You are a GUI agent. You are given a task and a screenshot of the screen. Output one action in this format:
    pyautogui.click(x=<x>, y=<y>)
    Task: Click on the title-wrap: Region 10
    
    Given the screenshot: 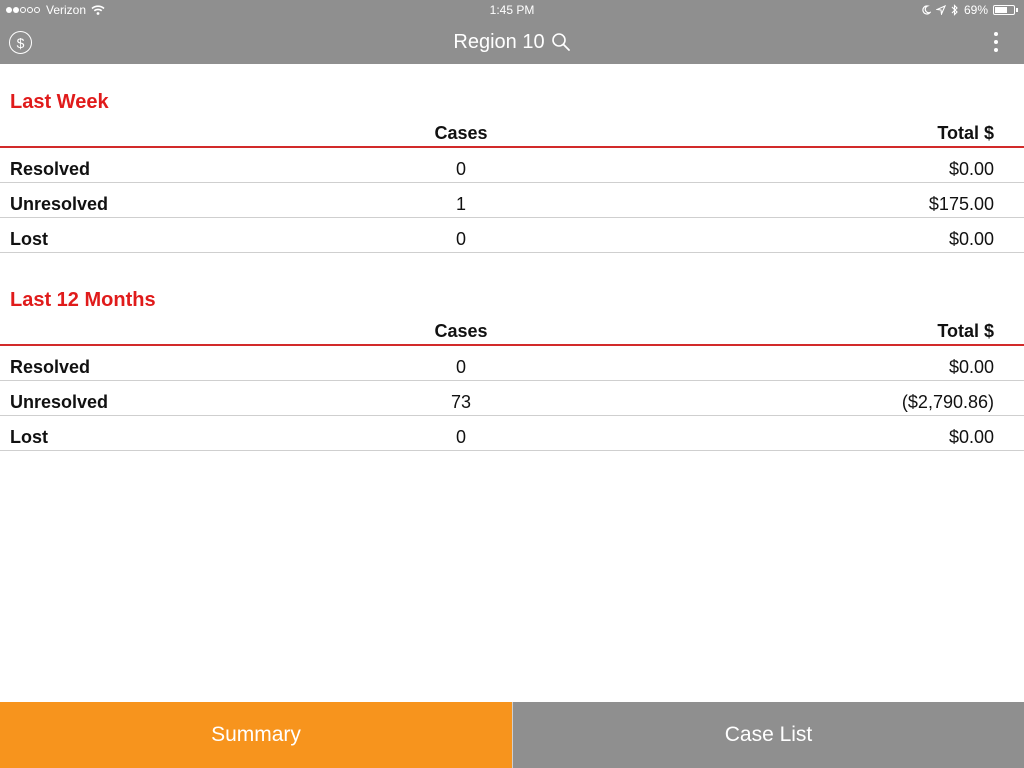 What is the action you would take?
    pyautogui.click(x=512, y=42)
    